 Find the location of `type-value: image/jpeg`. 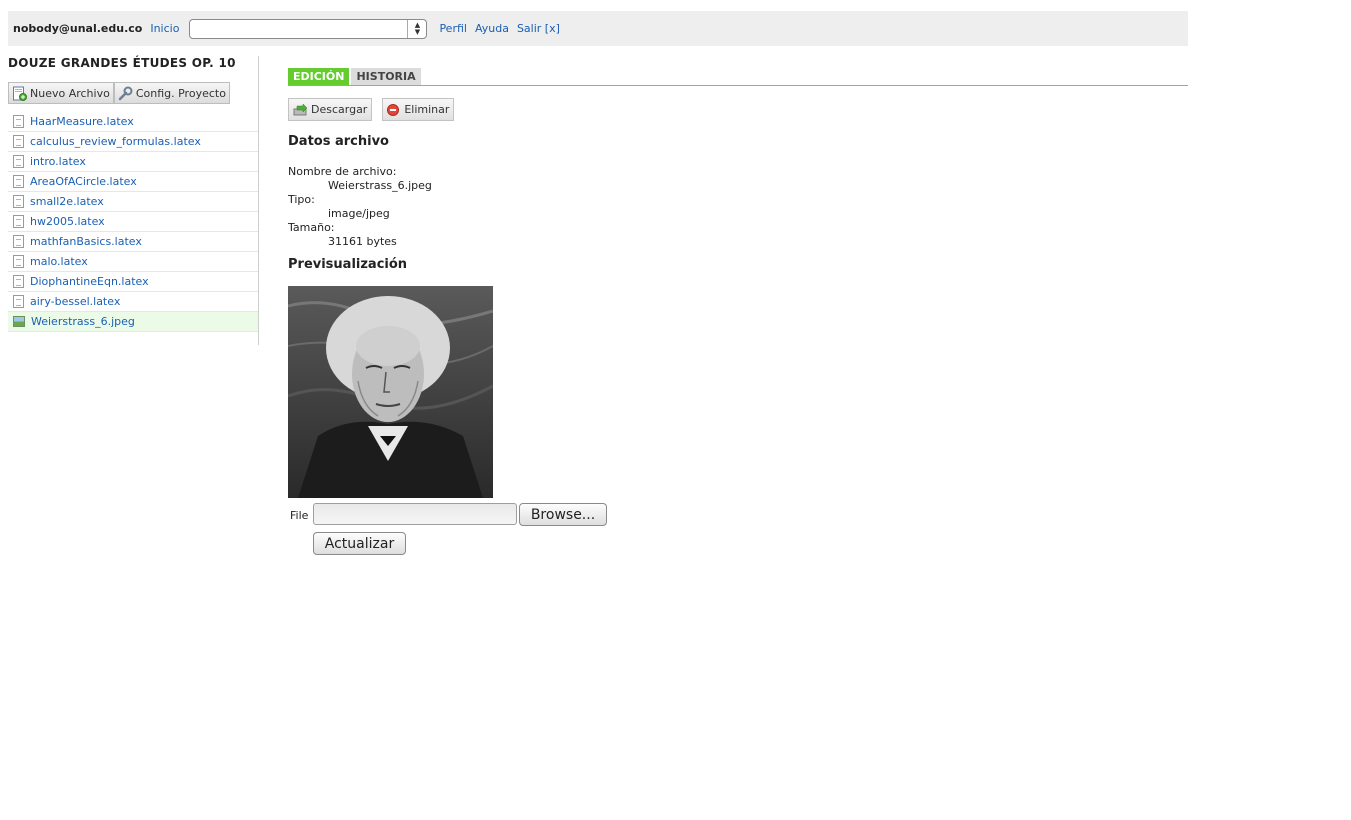

type-value: image/jpeg is located at coordinates (359, 213).